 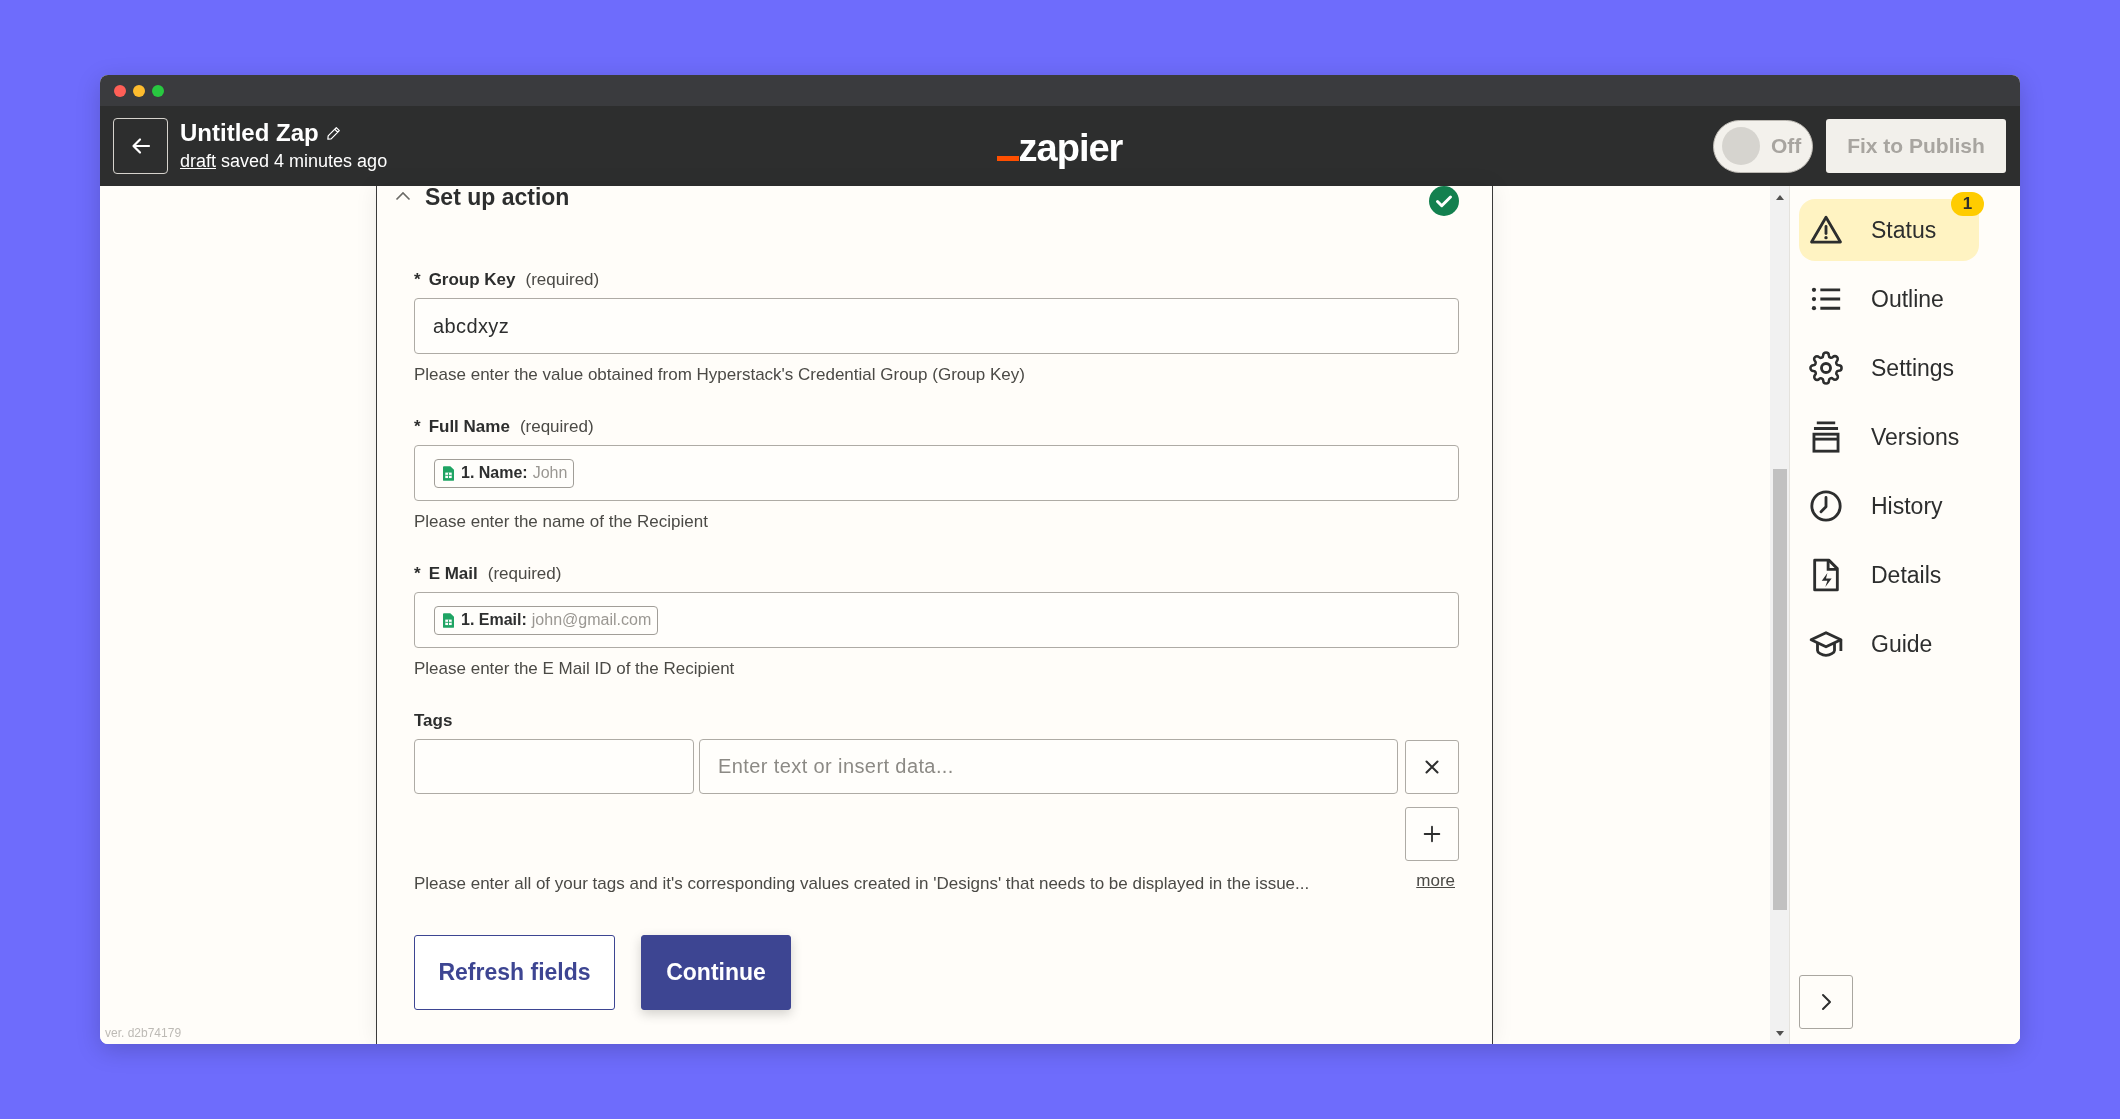 What do you see at coordinates (1889, 299) in the screenshot?
I see `sidebar-item: Outline` at bounding box center [1889, 299].